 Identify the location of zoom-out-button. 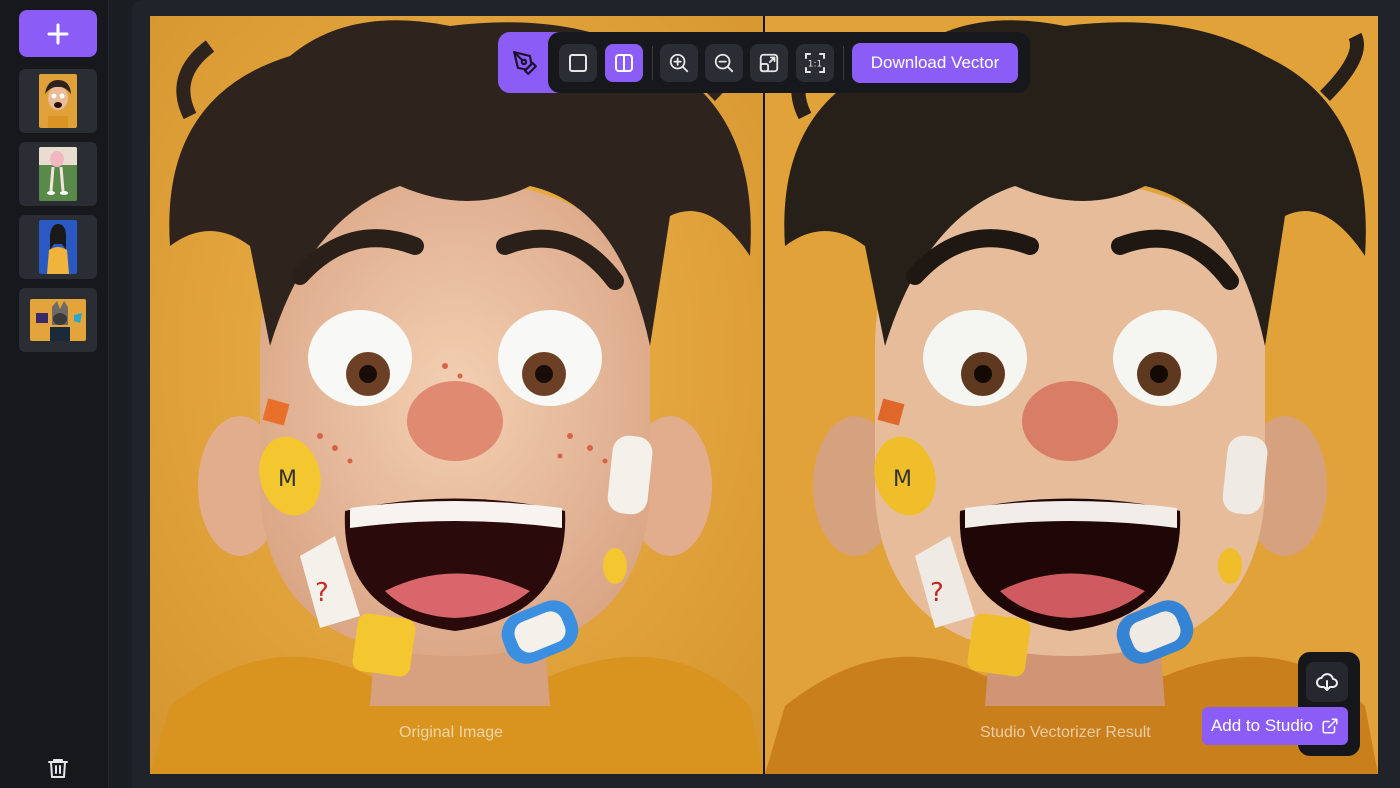
(724, 63).